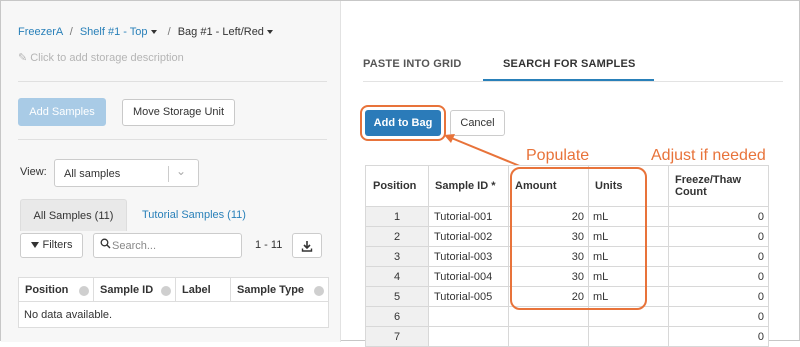  I want to click on download-icon, so click(307, 248).